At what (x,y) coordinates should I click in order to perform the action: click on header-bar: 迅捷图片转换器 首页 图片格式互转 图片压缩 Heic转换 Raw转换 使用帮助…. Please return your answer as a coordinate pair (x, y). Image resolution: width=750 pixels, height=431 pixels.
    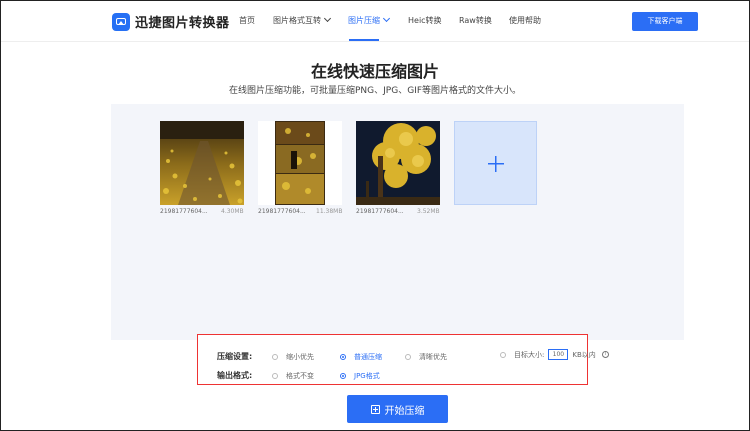
    Looking at the image, I should click on (375, 21).